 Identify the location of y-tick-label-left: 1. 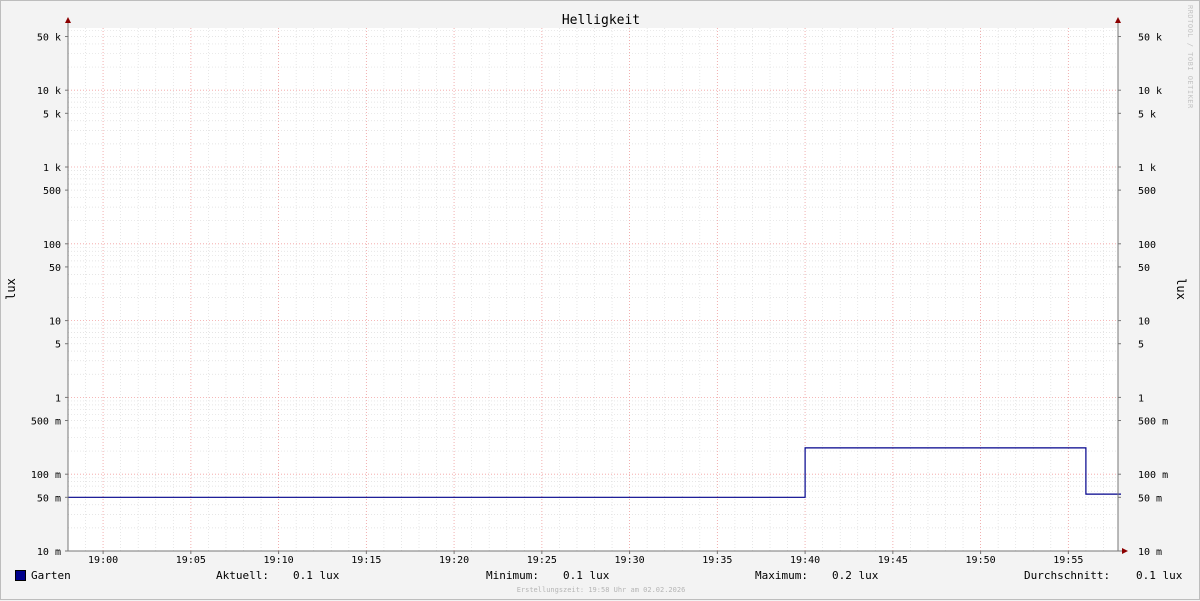
(58, 398).